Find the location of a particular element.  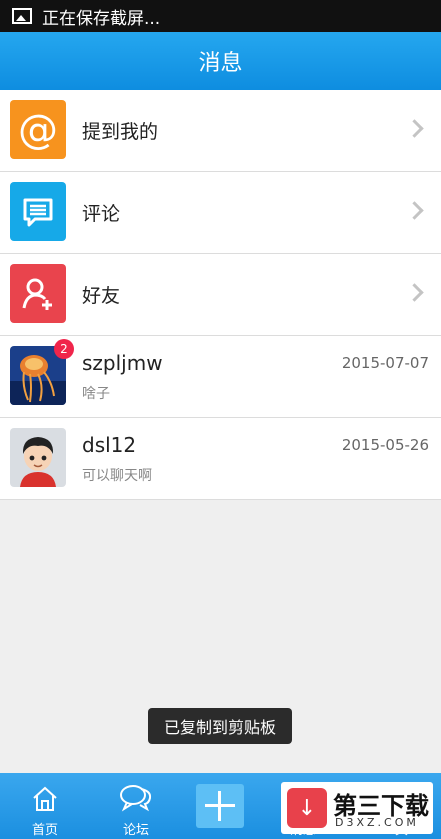

tab-forum: 论坛 is located at coordinates (136, 810).